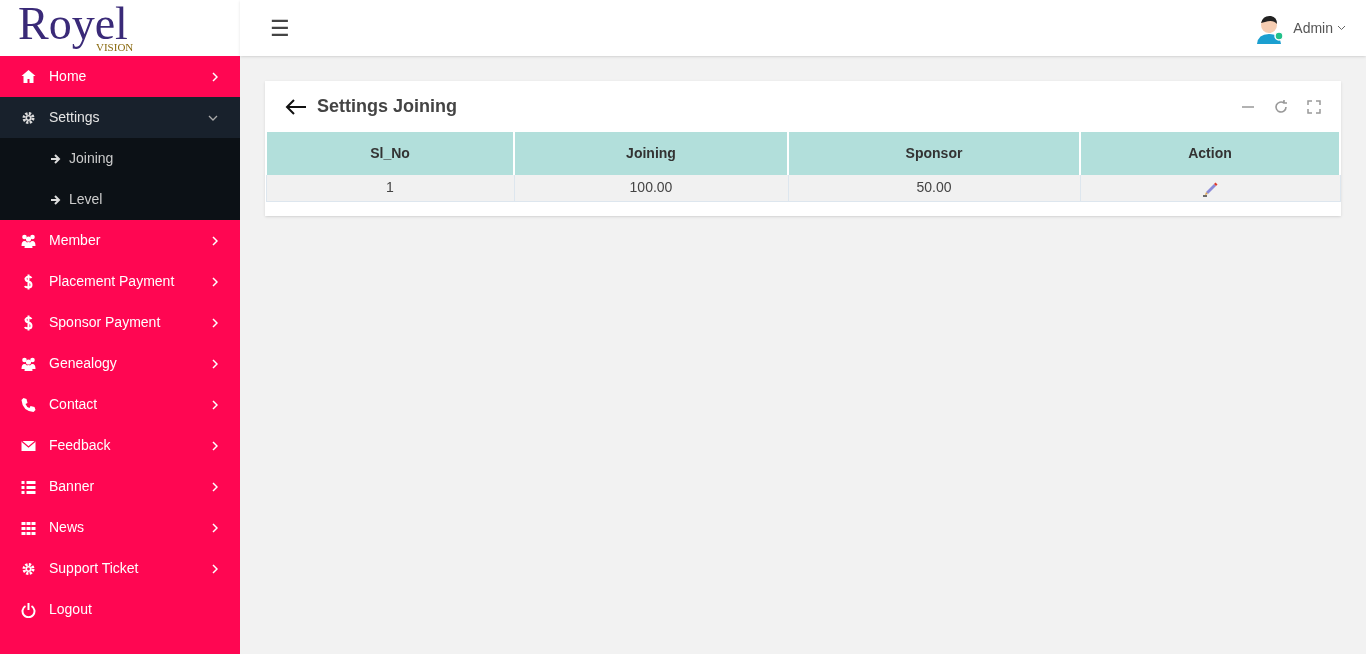 This screenshot has width=1366, height=654. I want to click on submenu-item: Joining, so click(120, 158).